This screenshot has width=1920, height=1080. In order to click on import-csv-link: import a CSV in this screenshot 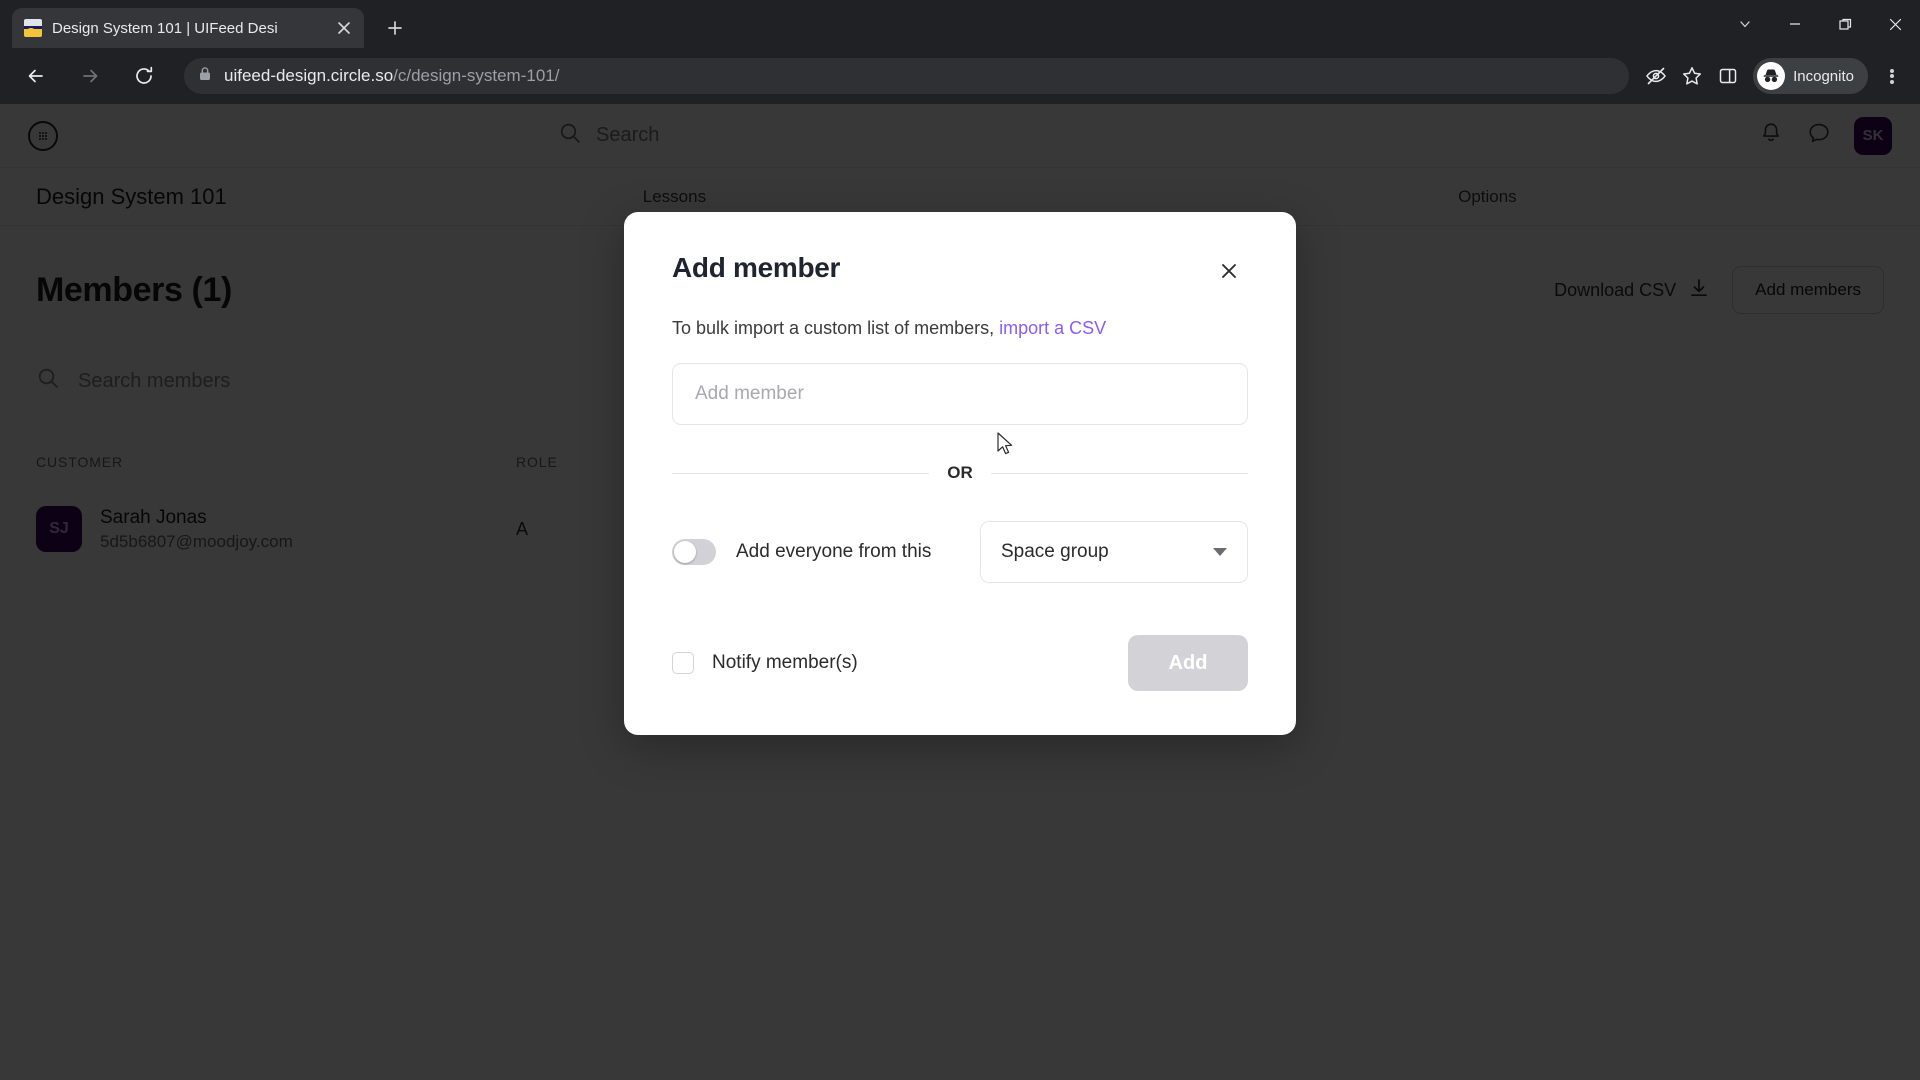, I will do `click(1052, 328)`.